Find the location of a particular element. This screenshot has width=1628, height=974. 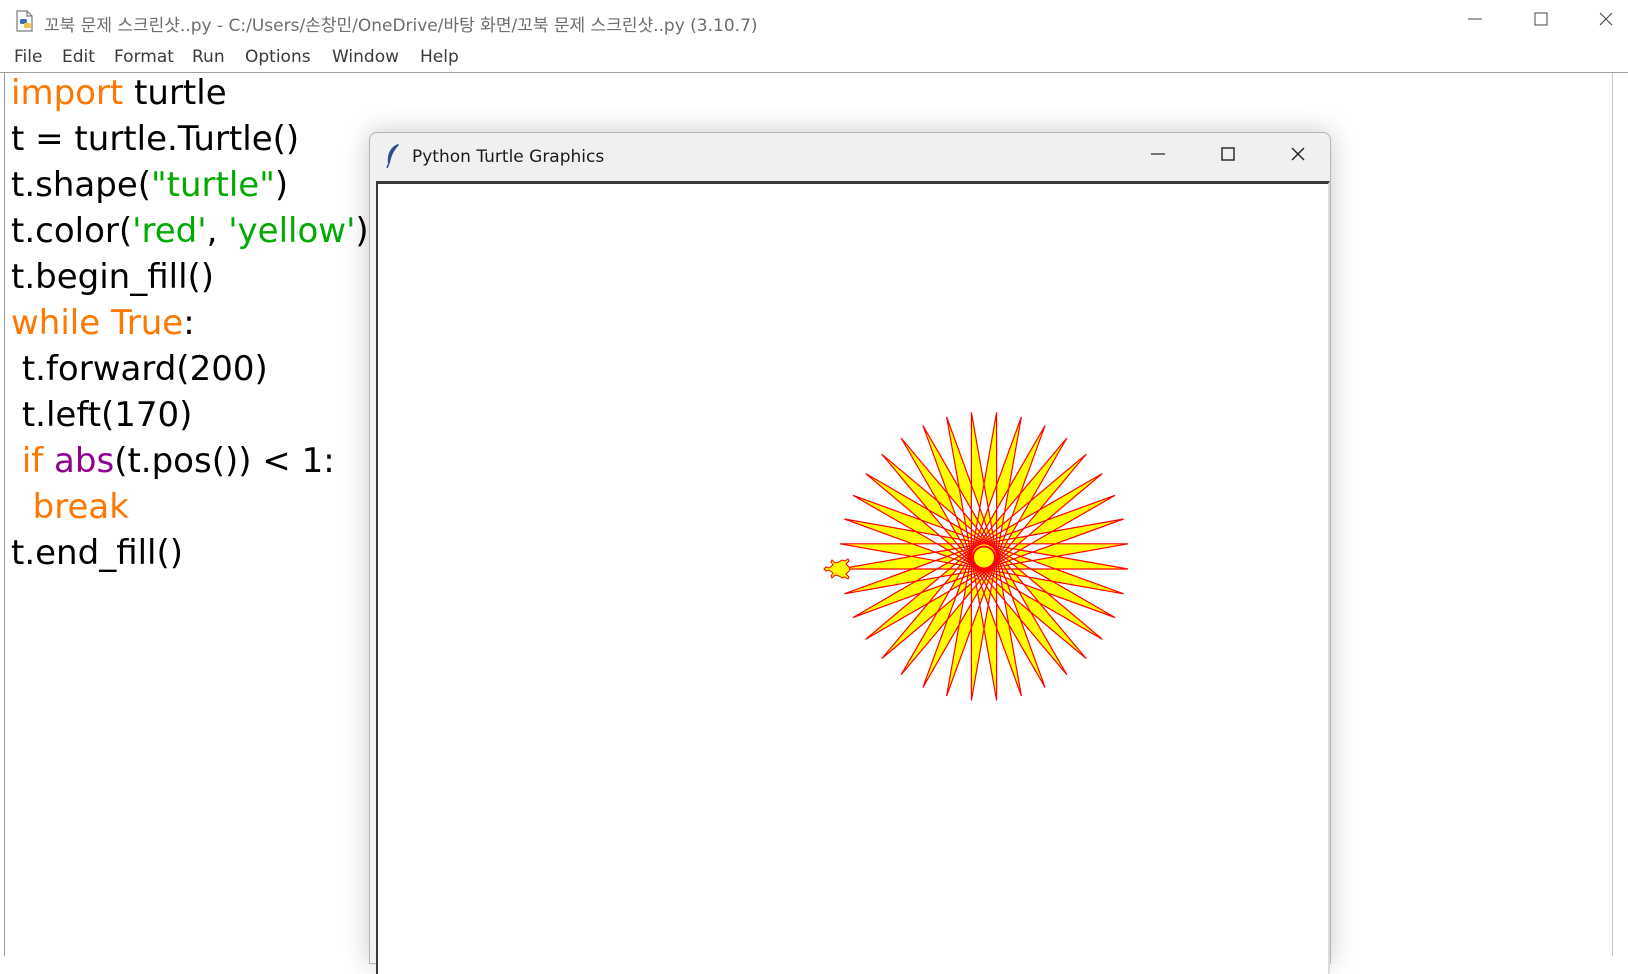

turtle-minimize-button is located at coordinates (1158, 156).